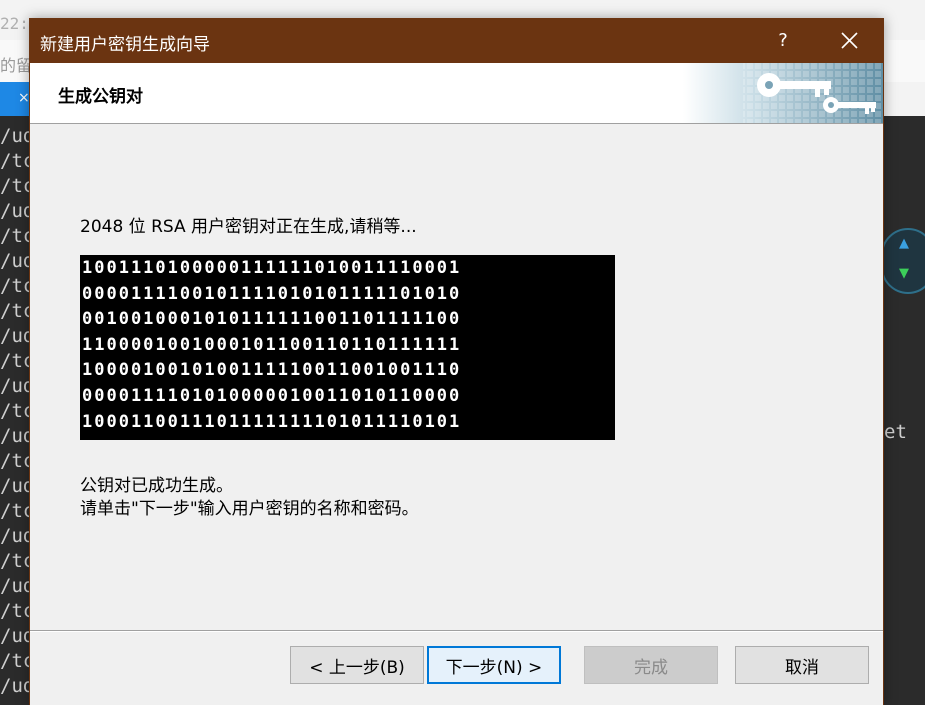 Image resolution: width=925 pixels, height=705 pixels. What do you see at coordinates (494, 665) in the screenshot?
I see `next-button: 下一步(N) >` at bounding box center [494, 665].